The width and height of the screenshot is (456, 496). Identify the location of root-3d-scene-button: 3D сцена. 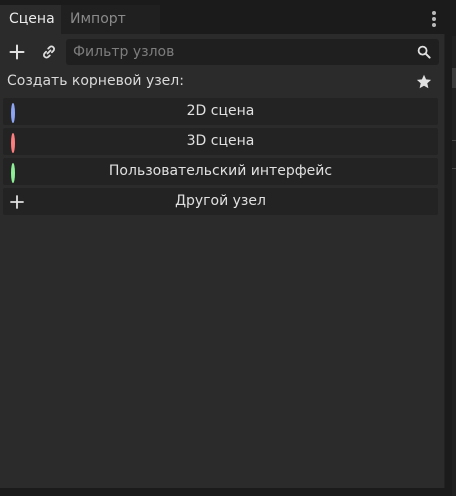
(220, 141).